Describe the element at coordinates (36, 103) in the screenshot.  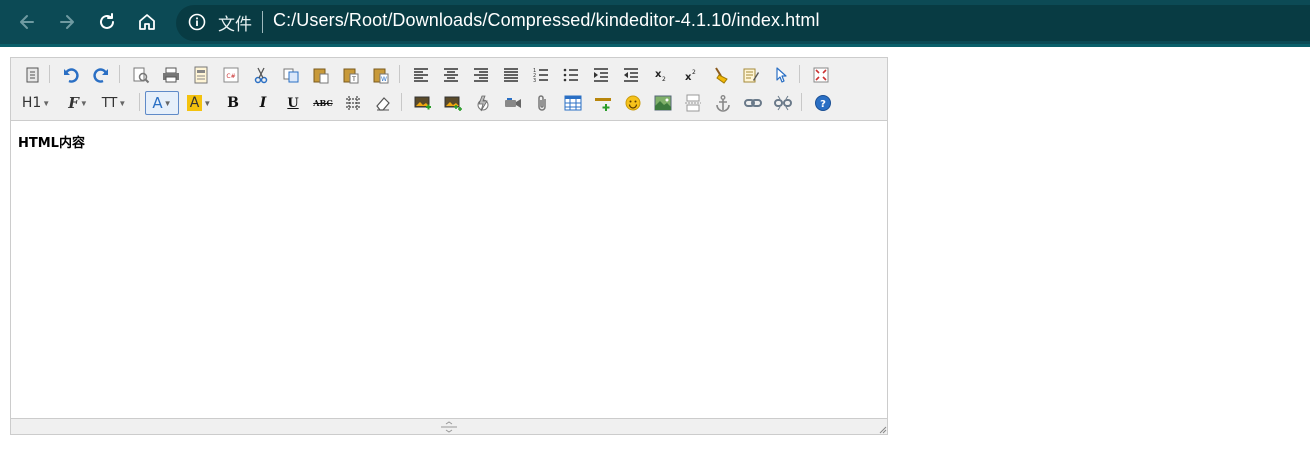
I see `formatblock-dropdown: H1 ▼` at that location.